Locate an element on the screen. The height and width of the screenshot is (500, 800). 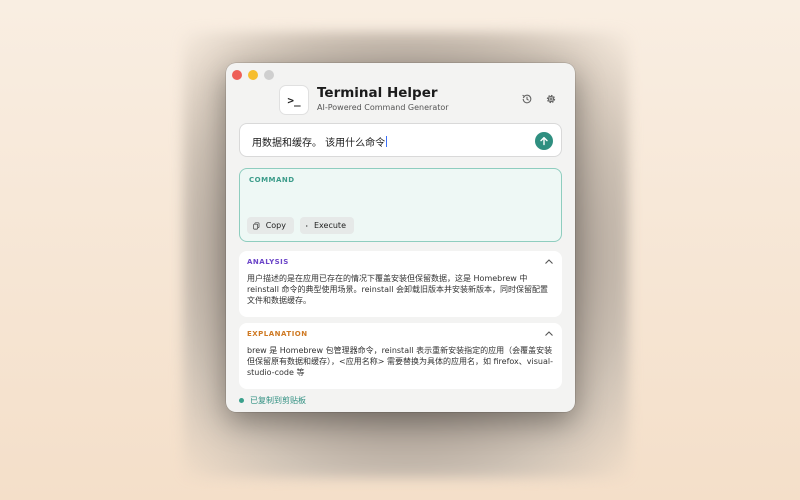
status-text: 已复制到剪贴板 is located at coordinates (278, 400).